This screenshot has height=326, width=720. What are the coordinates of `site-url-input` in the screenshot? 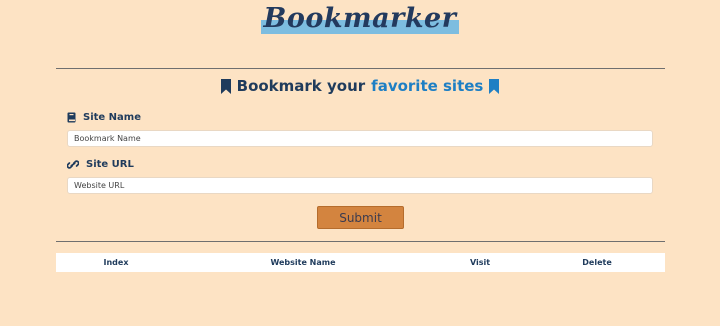 It's located at (360, 185).